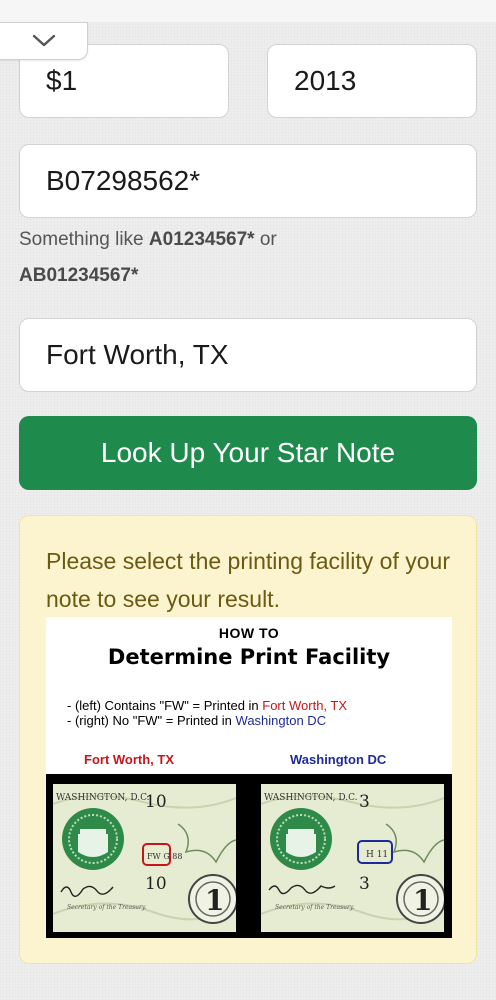  Describe the element at coordinates (164, 856) in the screenshot. I see `note-plate: FW G 88` at that location.